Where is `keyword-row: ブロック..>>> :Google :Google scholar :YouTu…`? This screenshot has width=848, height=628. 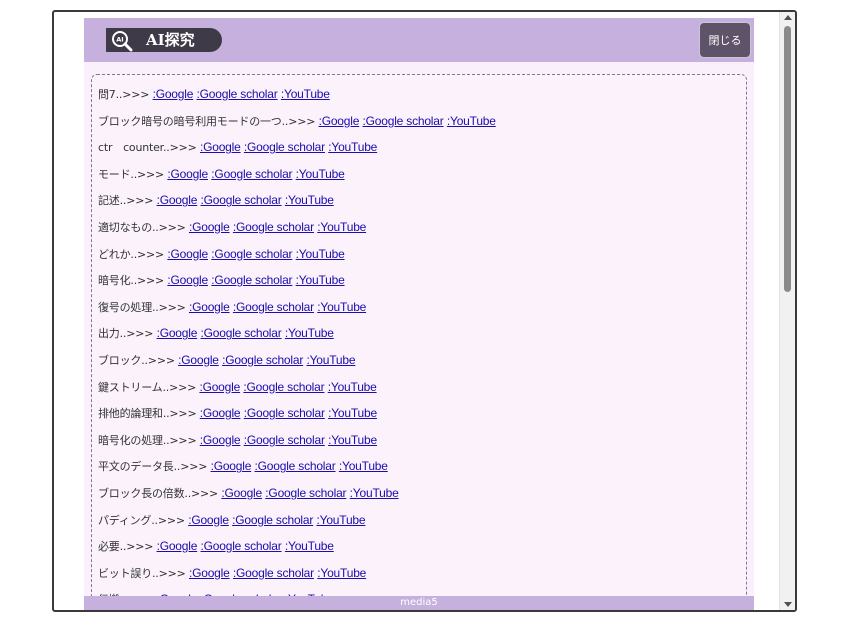 keyword-row: ブロック..>>> :Google :Google scholar :YouTu… is located at coordinates (297, 365).